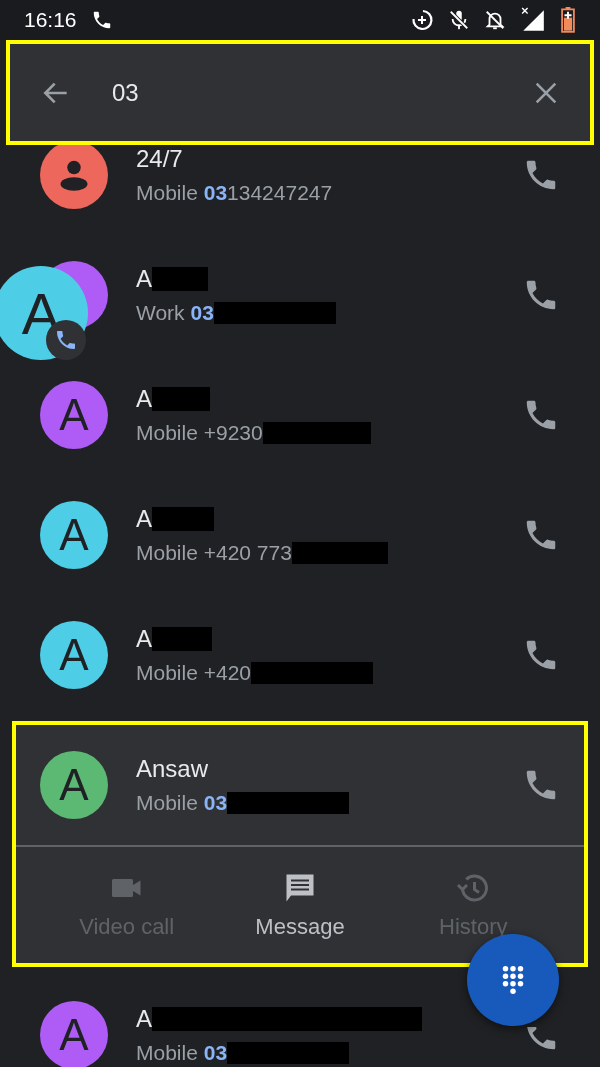 The width and height of the screenshot is (600, 1067). I want to click on phone-number: Mobile 03134247247, so click(234, 193).